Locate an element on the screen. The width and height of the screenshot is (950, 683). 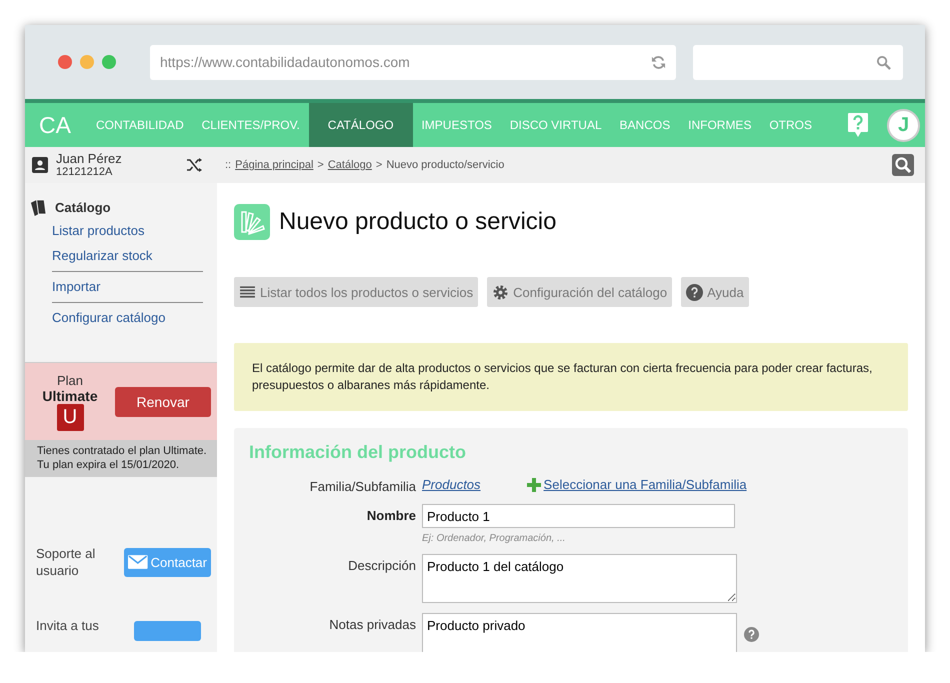
logo: CA is located at coordinates (56, 125).